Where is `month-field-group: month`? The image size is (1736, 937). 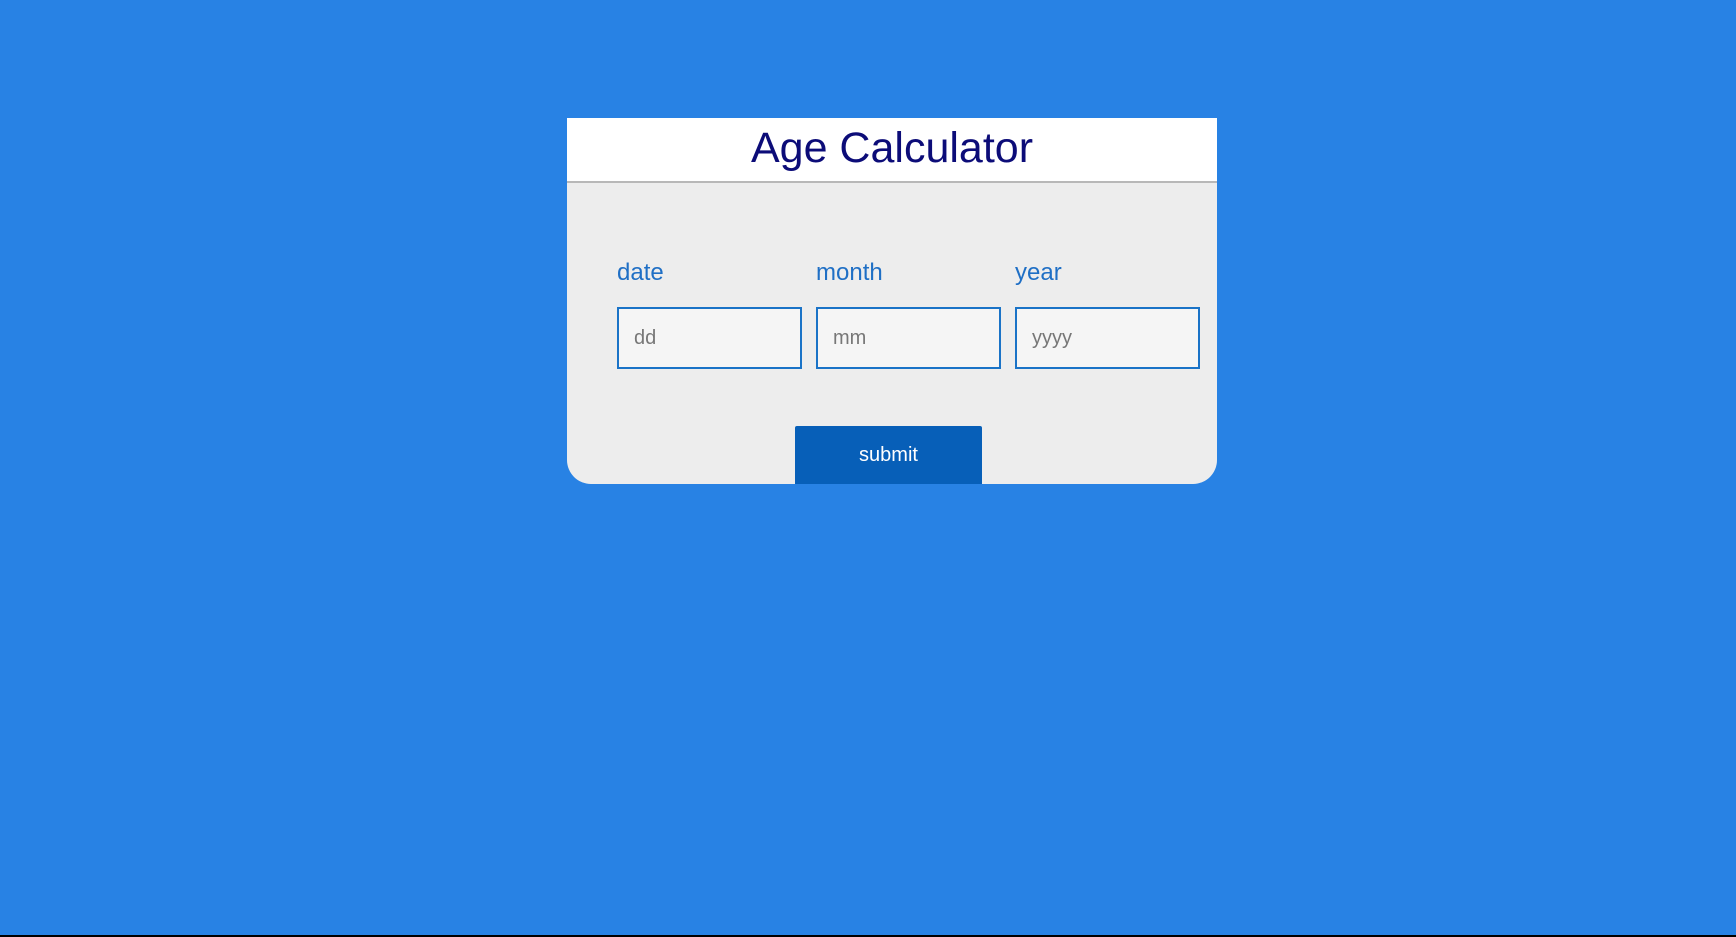
month-field-group: month is located at coordinates (908, 314).